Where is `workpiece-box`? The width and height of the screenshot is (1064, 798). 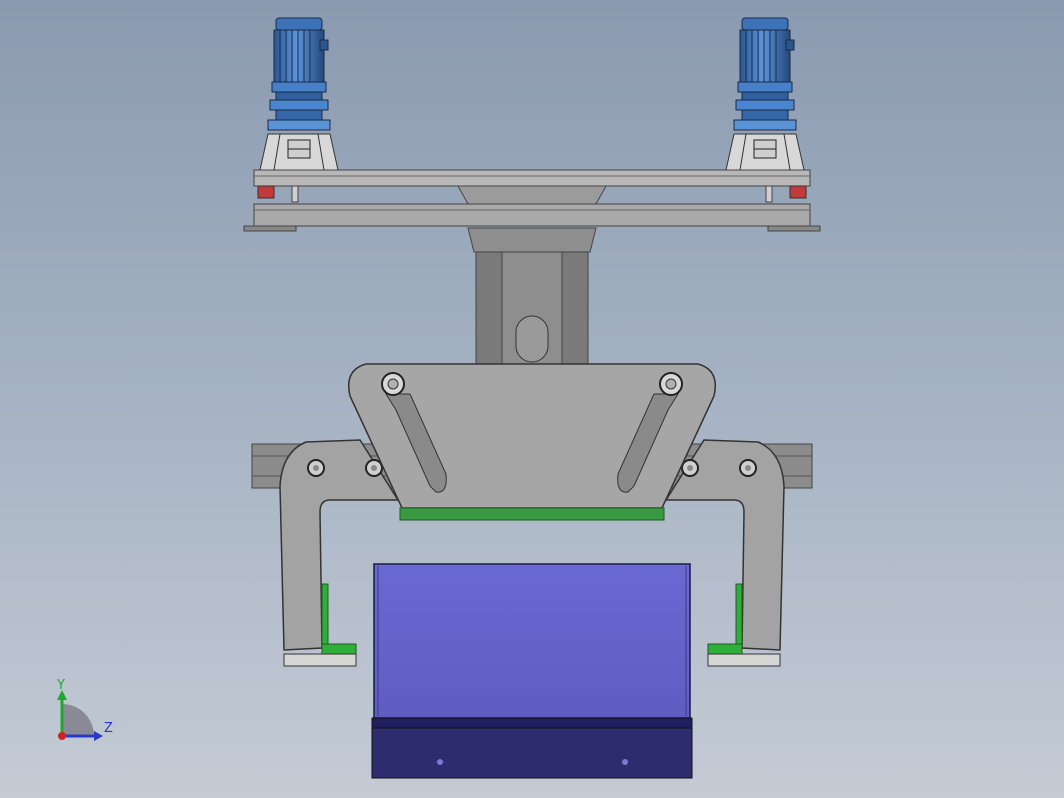
workpiece-box is located at coordinates (532, 671).